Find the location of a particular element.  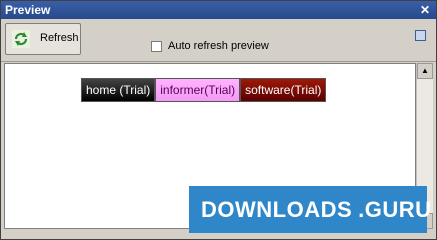

watermark-logo: DOWNLOADS .GURU is located at coordinates (310, 209).